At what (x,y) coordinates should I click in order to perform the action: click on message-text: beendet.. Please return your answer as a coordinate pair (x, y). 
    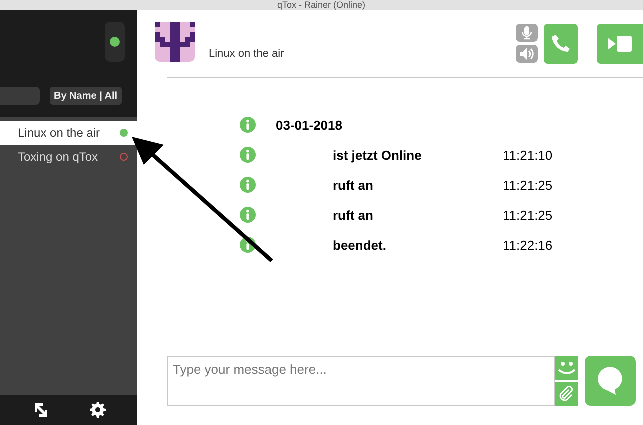
    Looking at the image, I should click on (360, 245).